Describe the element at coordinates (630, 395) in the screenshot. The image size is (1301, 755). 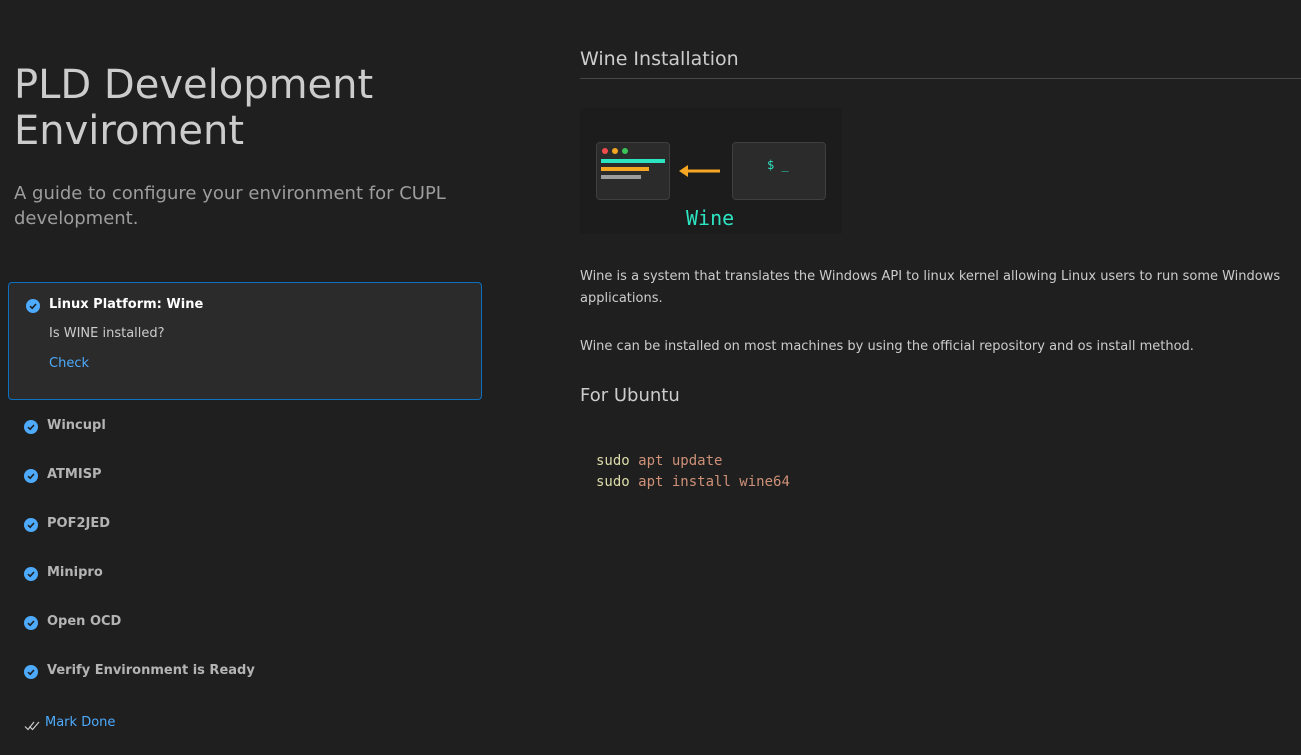
I see `ubuntu-heading: For Ubuntu` at that location.